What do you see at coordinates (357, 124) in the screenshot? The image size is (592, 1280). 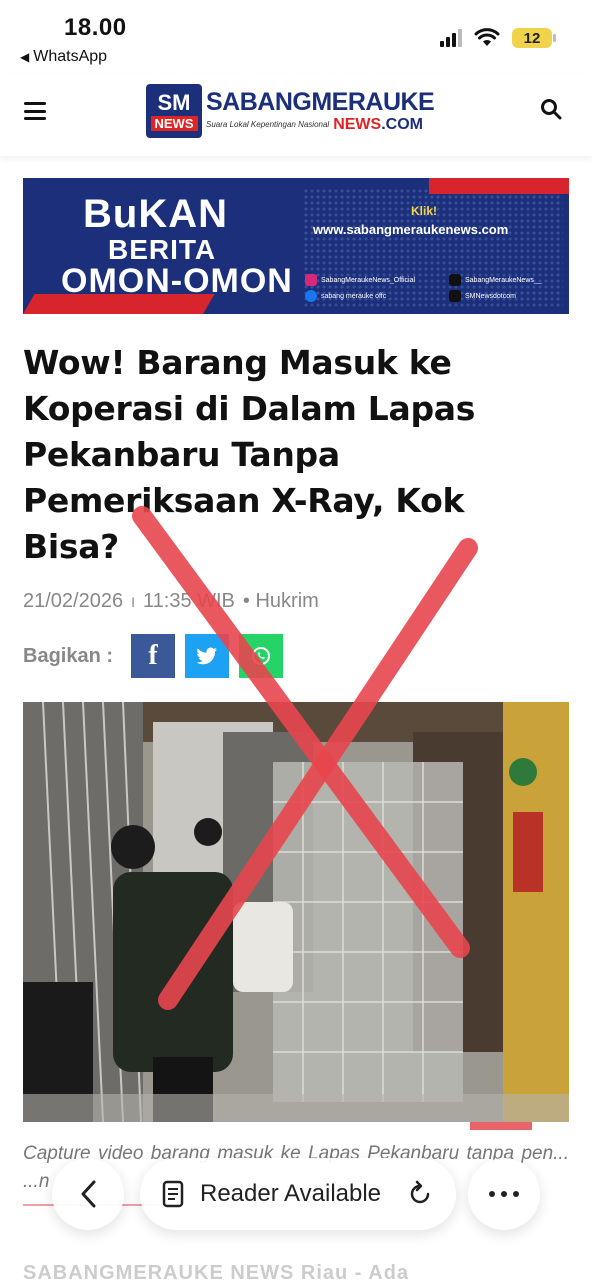 I see `logo-domain-part1: NEWS` at bounding box center [357, 124].